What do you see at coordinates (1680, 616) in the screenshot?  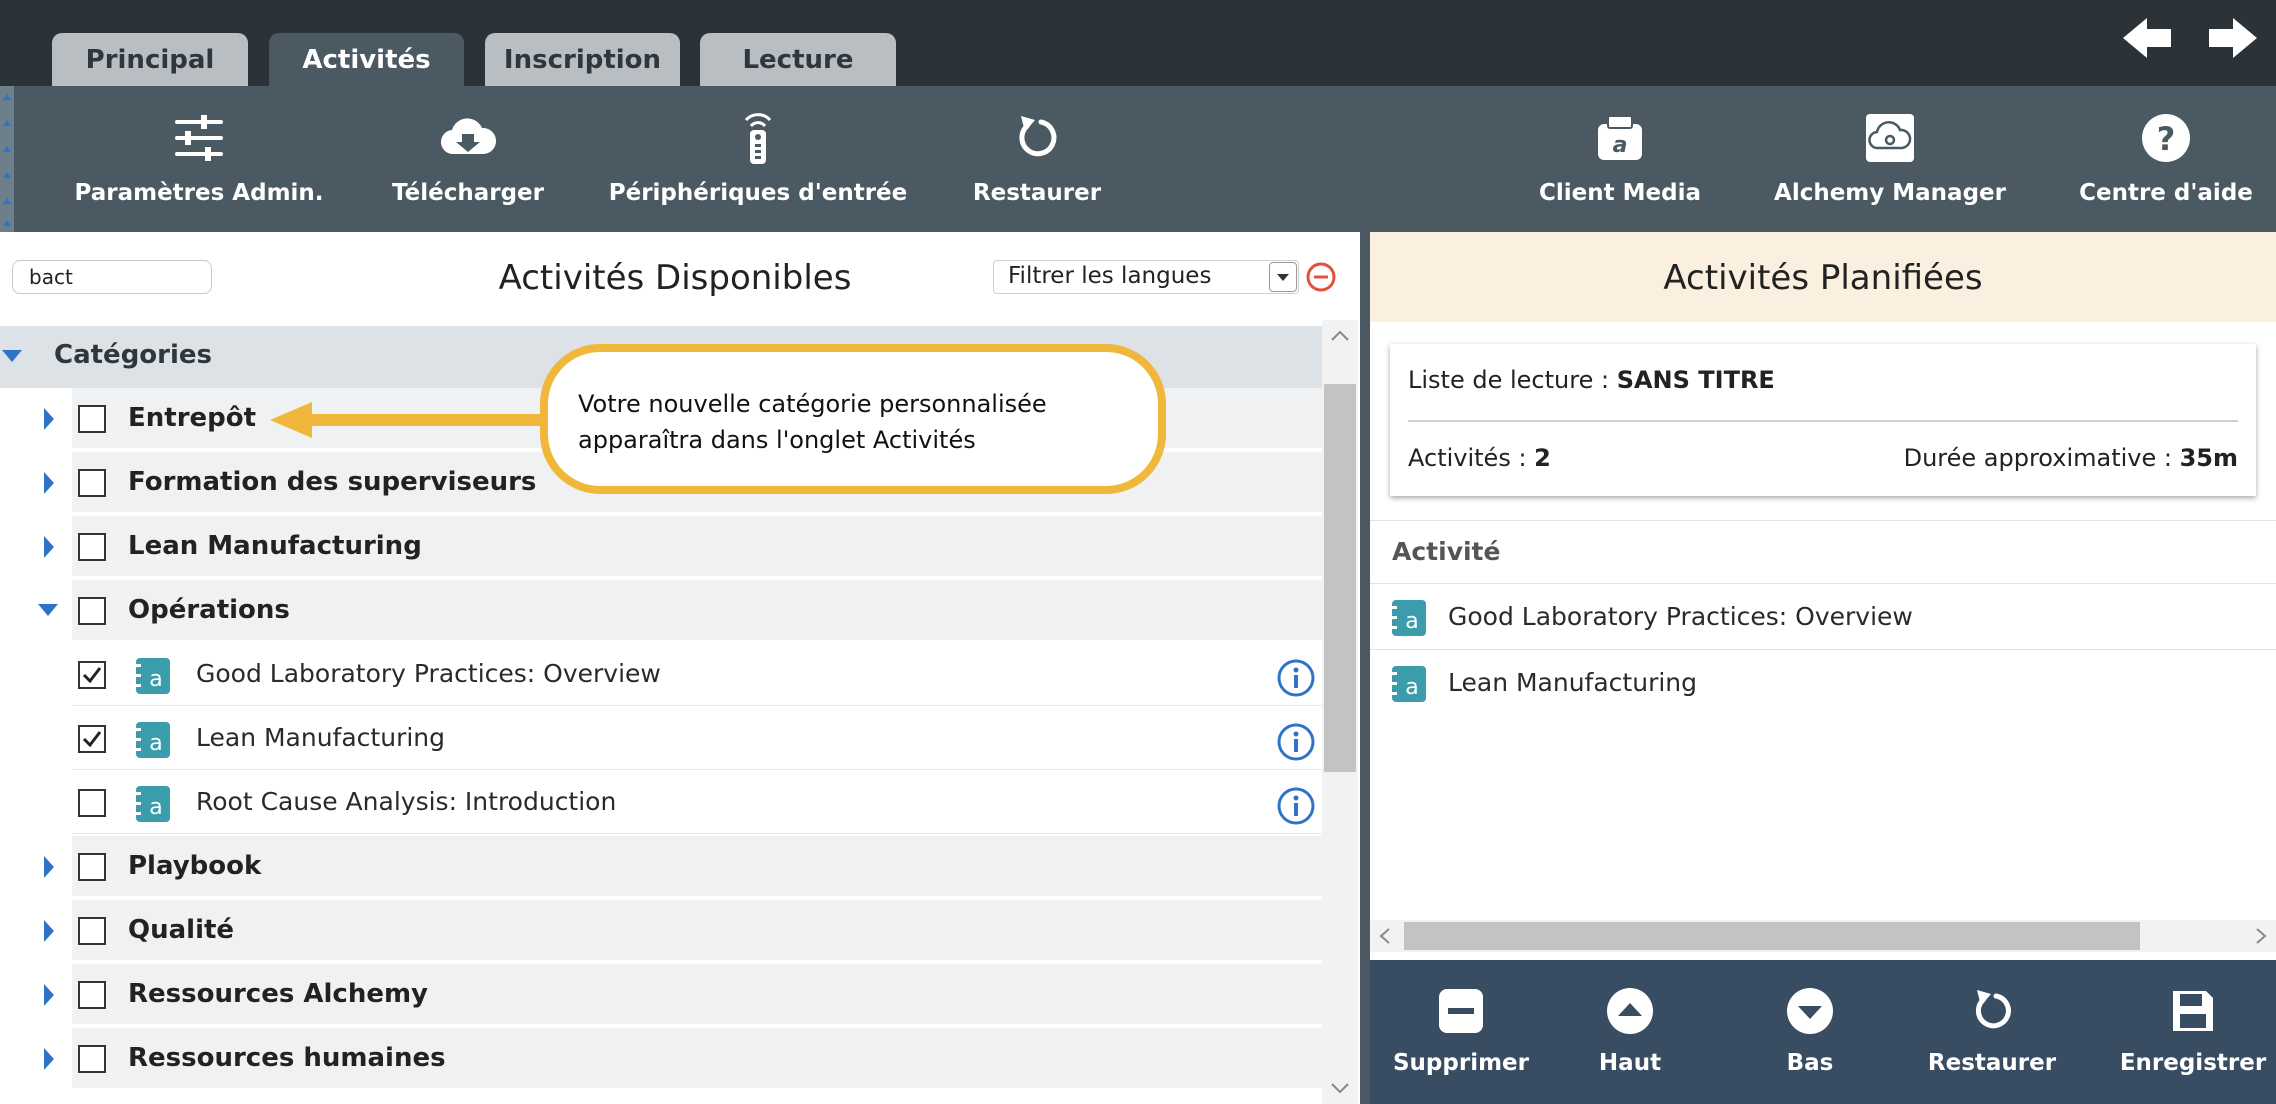 I see `planned-activity-label: Good Laboratory Practices: Overview` at bounding box center [1680, 616].